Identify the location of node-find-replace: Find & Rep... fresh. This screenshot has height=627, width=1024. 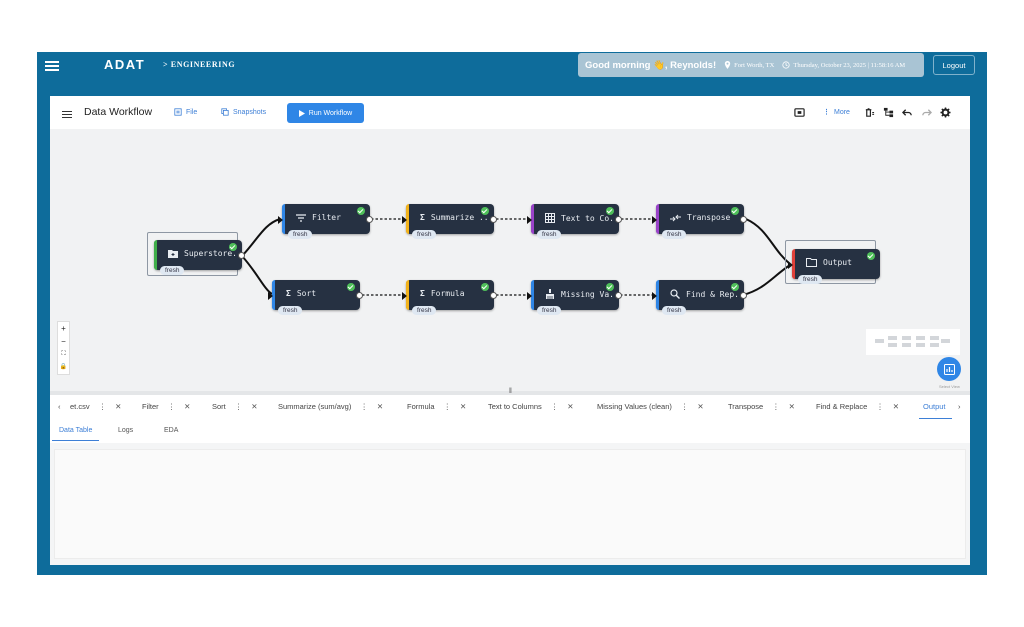
(700, 297).